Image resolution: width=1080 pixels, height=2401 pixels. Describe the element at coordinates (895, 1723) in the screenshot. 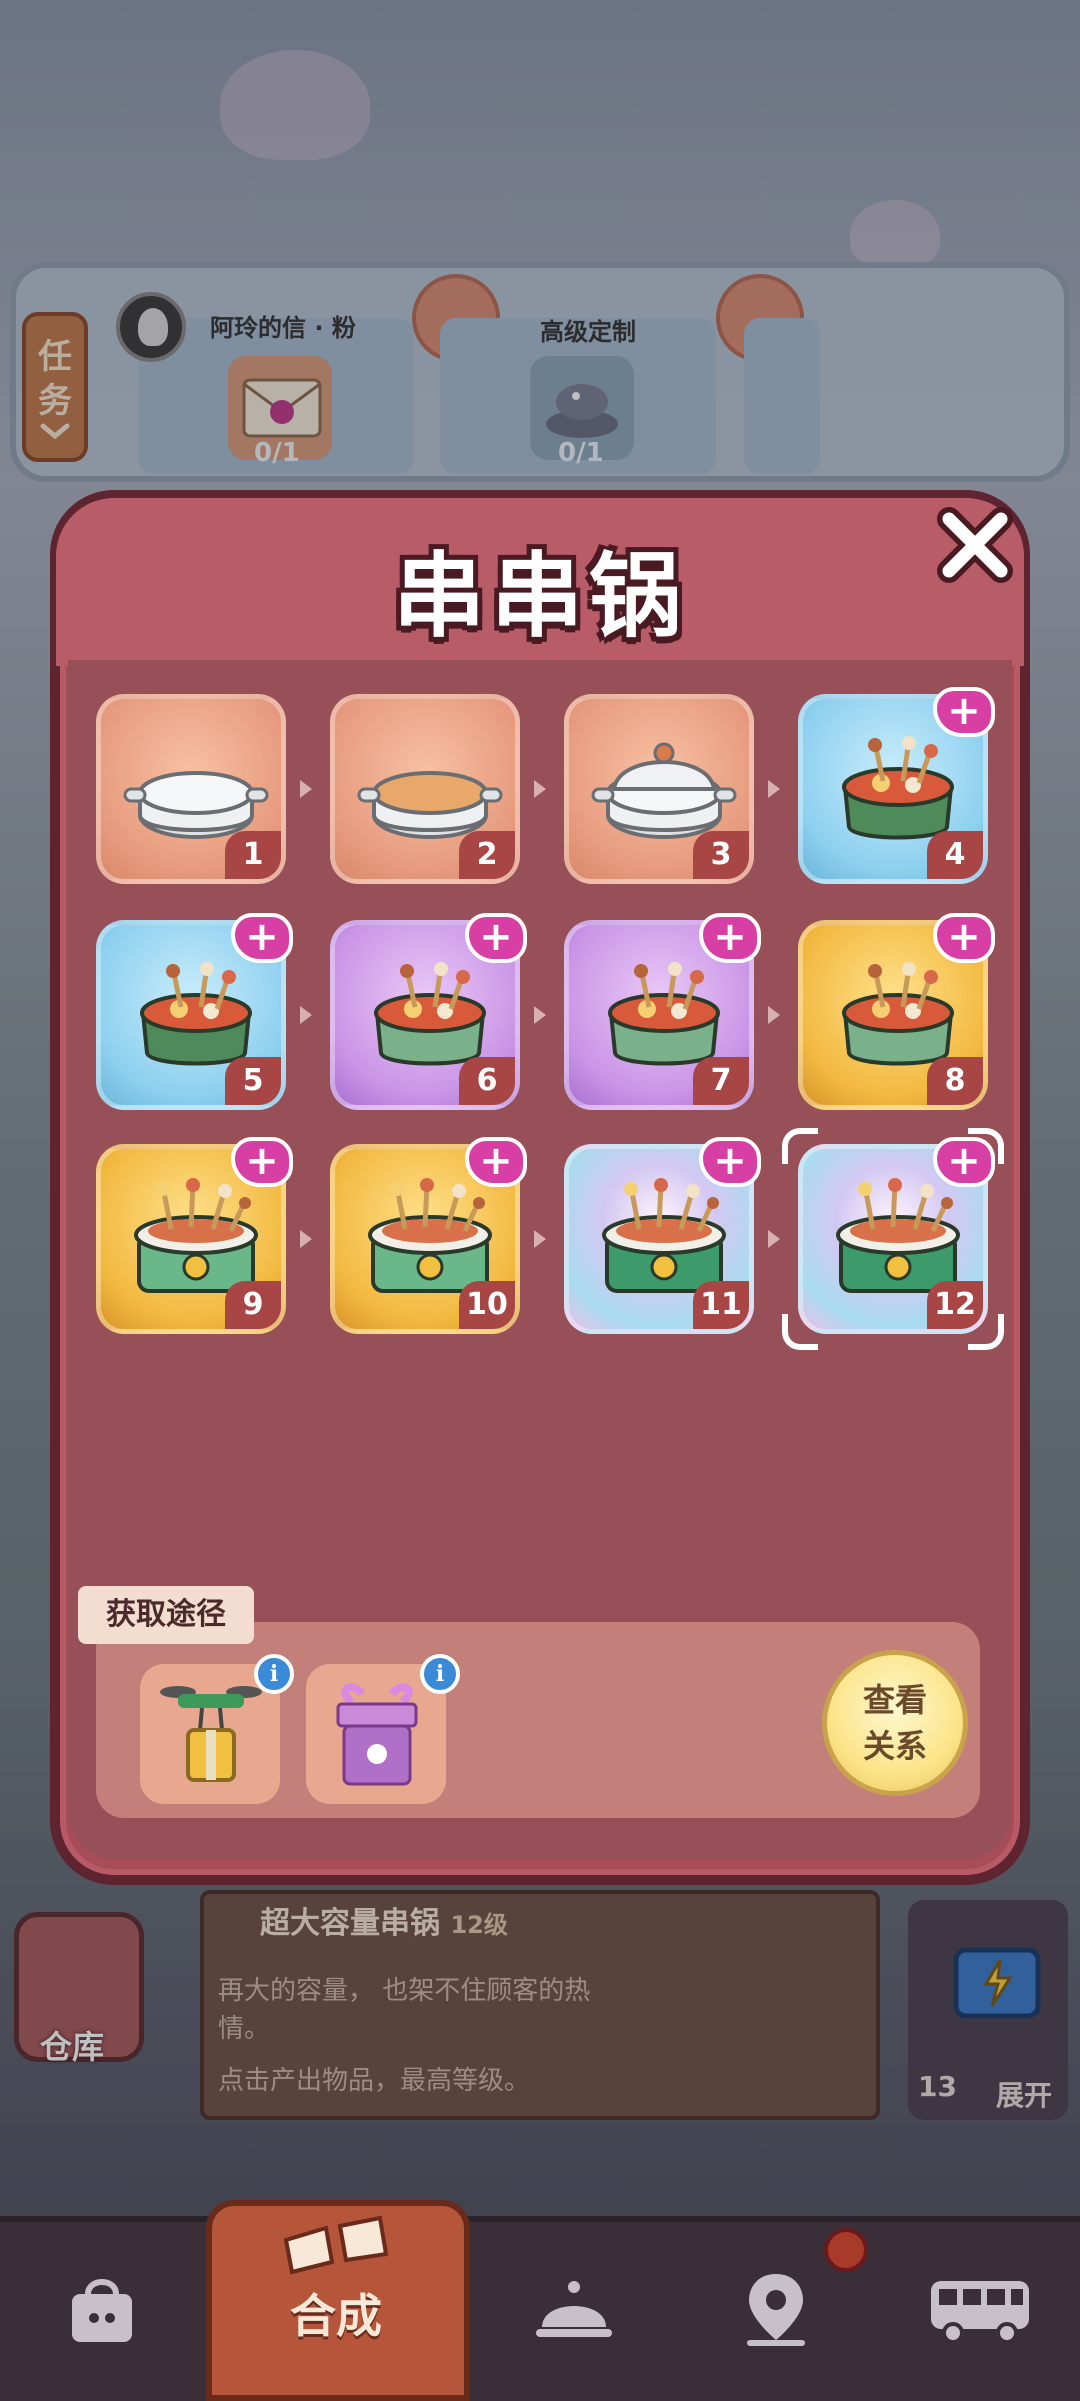

I see `view-relation-button: 查看 关系` at that location.